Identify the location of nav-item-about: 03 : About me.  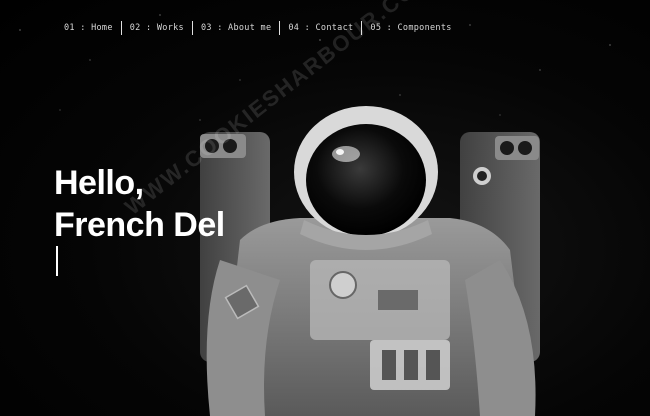
(236, 28).